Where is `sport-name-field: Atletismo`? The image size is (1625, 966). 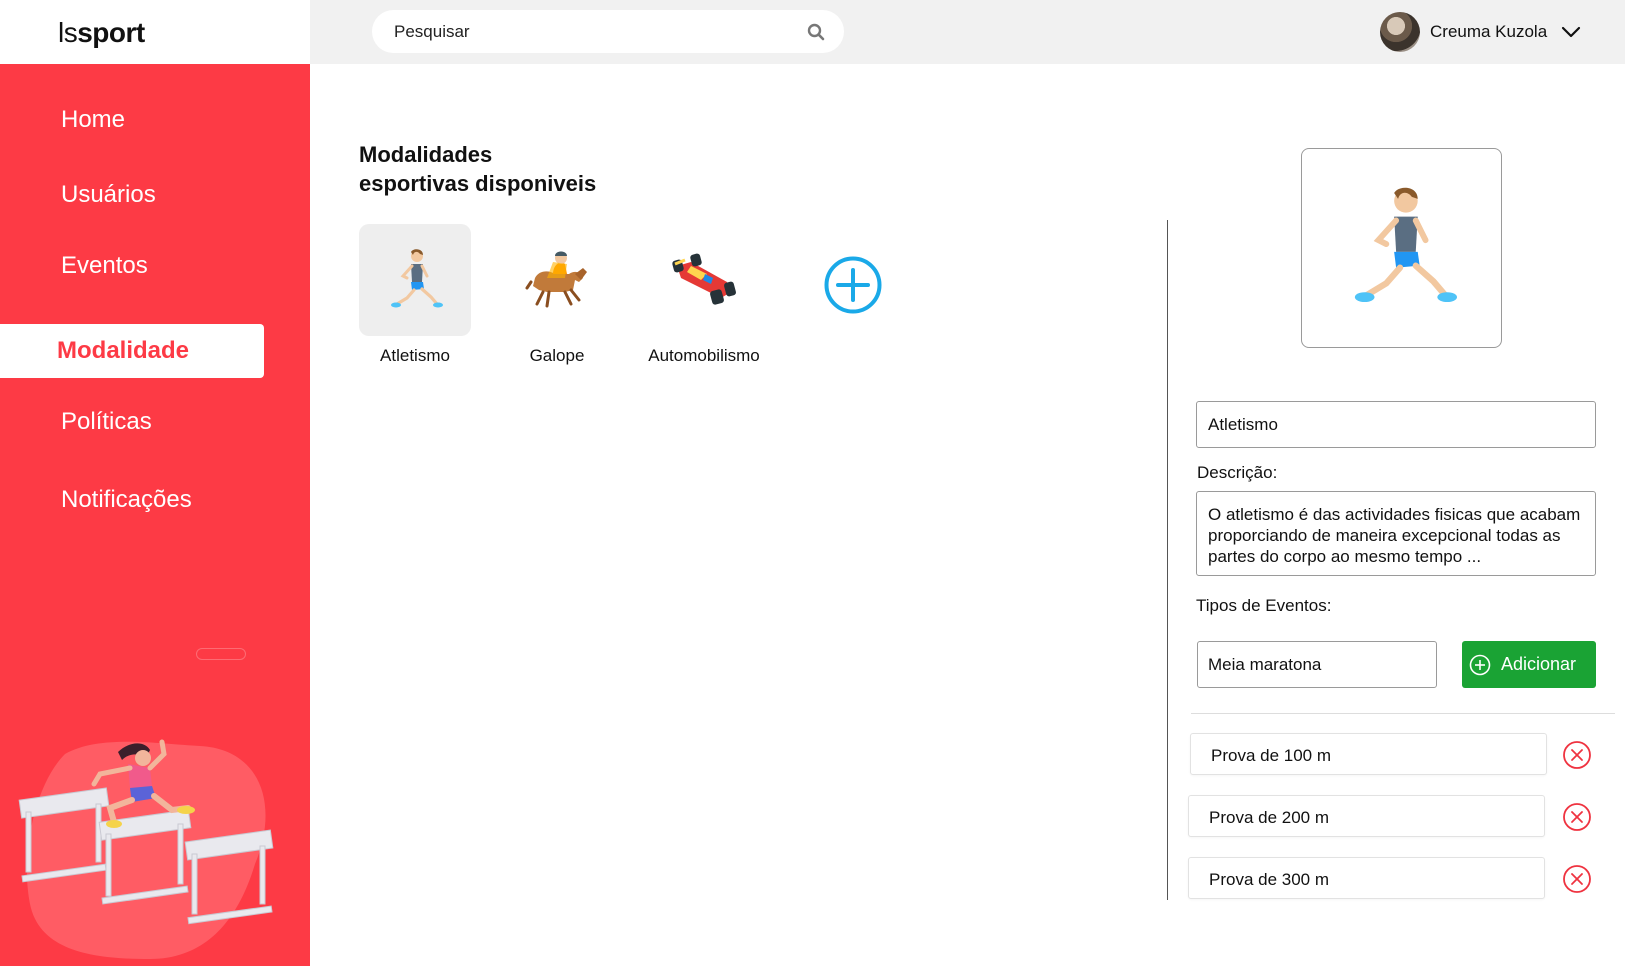
sport-name-field: Atletismo is located at coordinates (1396, 424).